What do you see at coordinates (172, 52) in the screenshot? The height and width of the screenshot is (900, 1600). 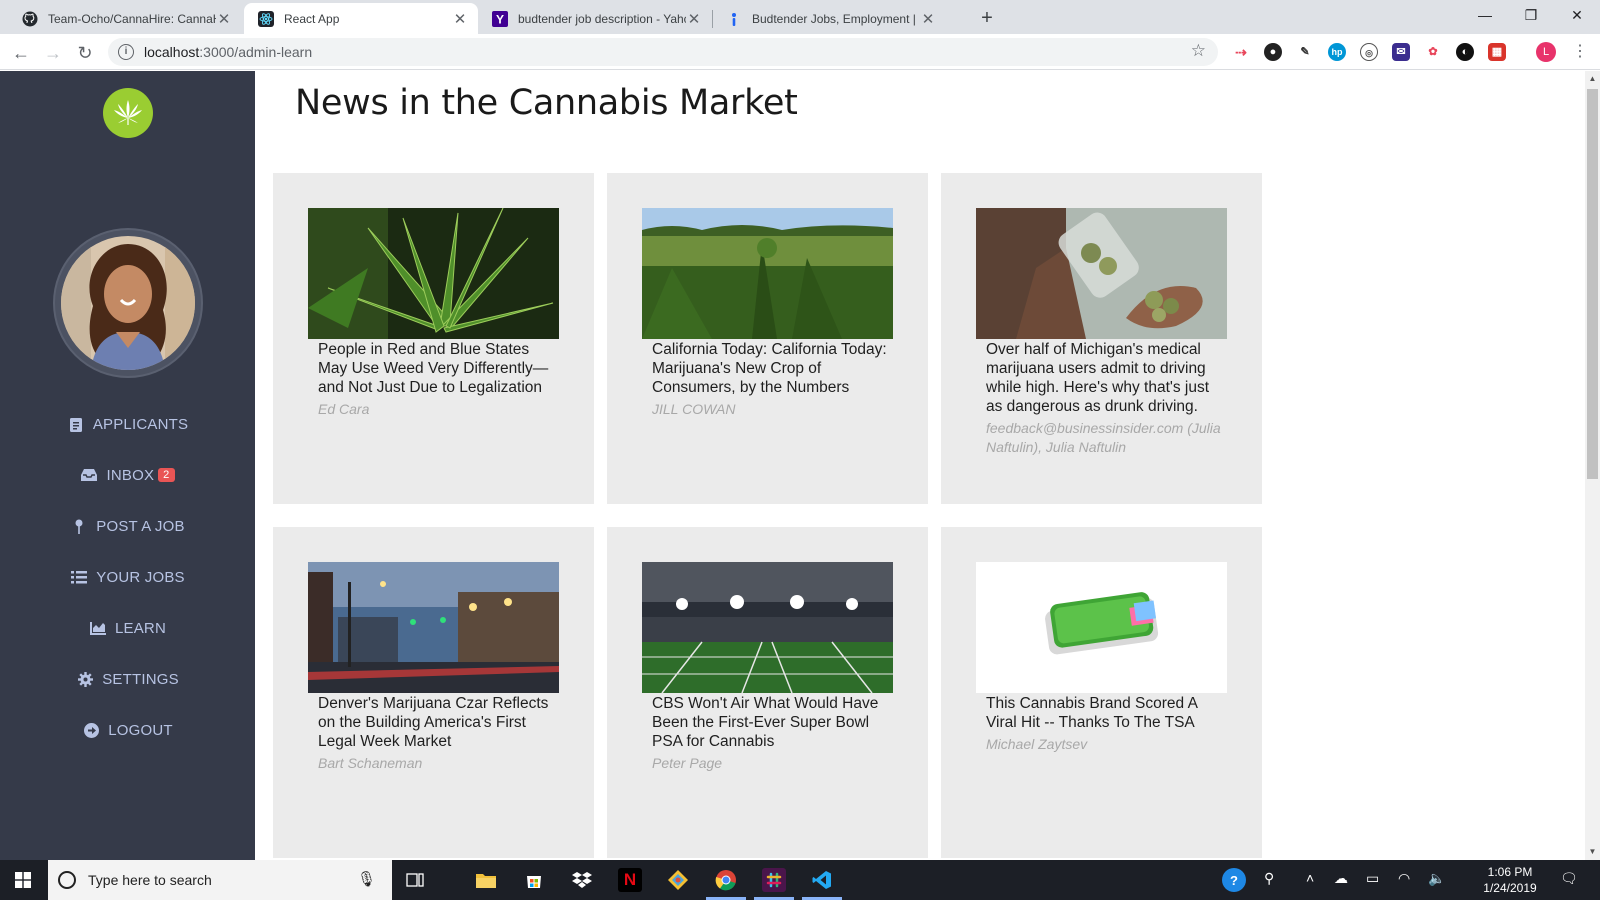 I see `url-host: localhost` at bounding box center [172, 52].